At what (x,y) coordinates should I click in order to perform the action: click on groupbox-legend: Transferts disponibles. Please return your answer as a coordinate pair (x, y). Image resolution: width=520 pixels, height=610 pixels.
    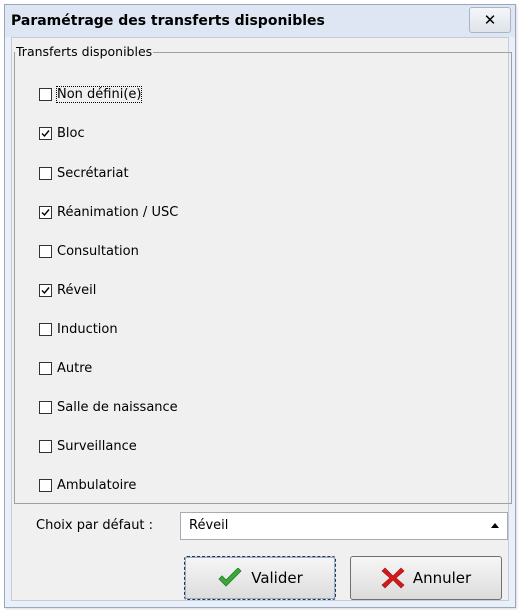
    Looking at the image, I should click on (84, 51).